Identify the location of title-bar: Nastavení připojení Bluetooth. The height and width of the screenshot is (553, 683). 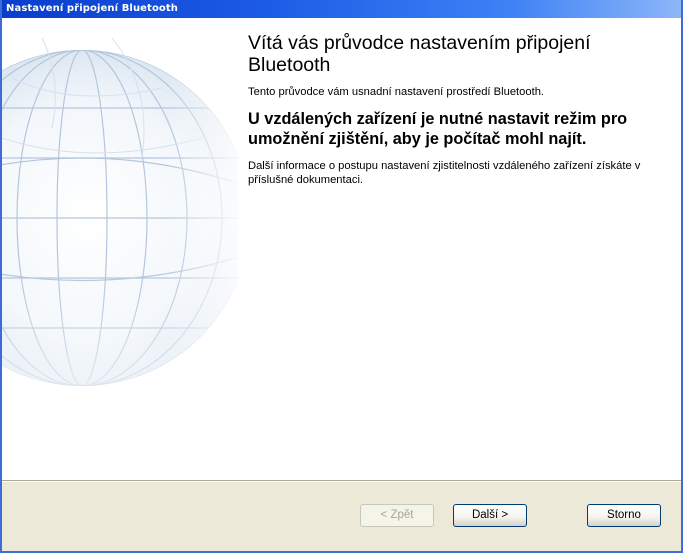
(341, 9).